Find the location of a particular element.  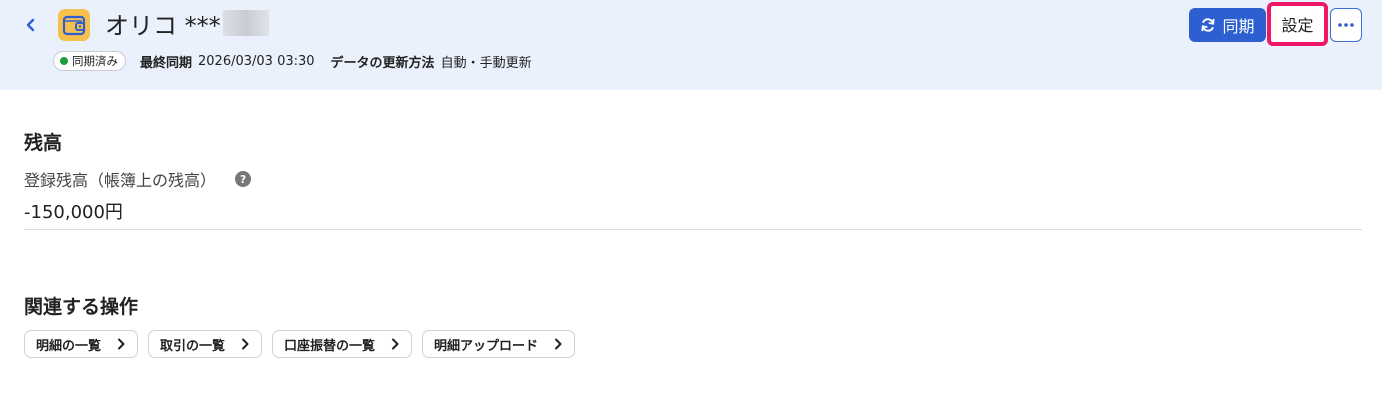

statement-upload-button: 明細アップロード is located at coordinates (499, 344).